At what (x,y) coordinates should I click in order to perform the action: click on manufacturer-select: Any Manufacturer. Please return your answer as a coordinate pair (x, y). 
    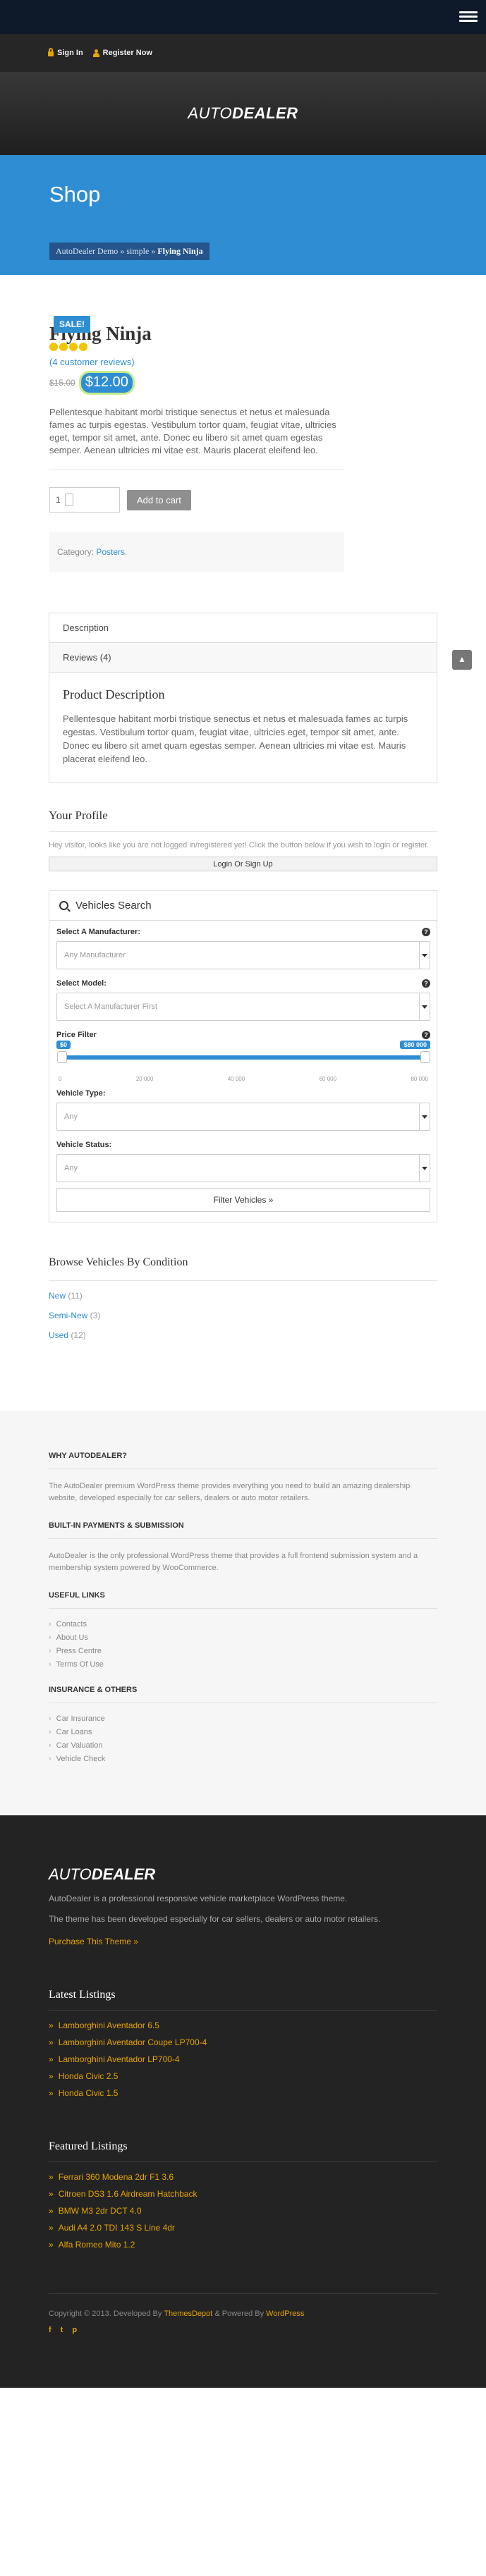
    Looking at the image, I should click on (243, 955).